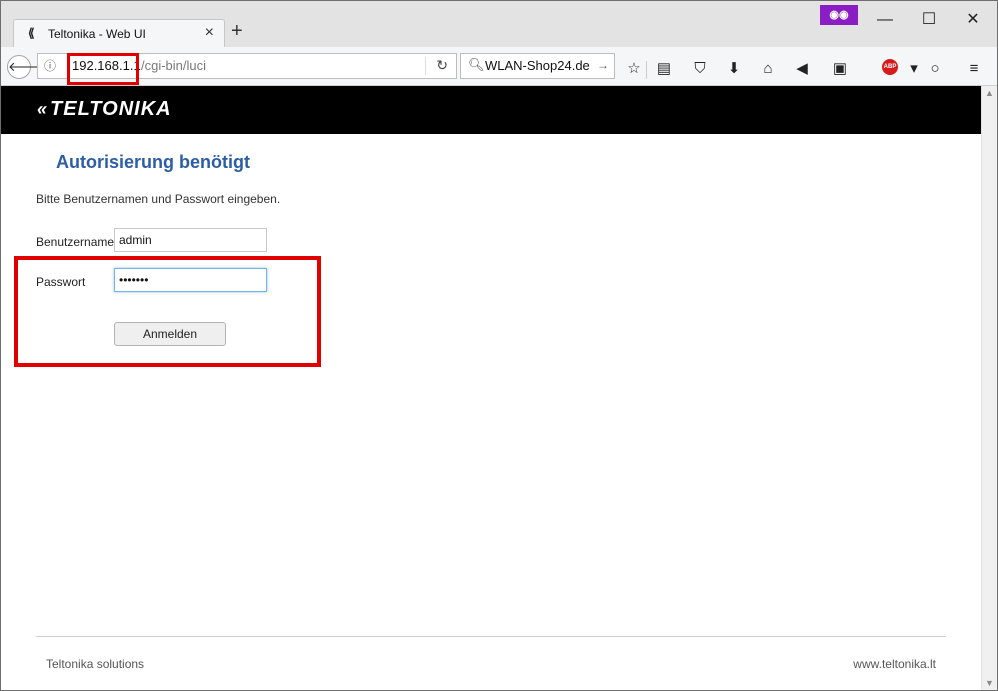 The image size is (998, 691). I want to click on url-path: /cgi-bin/luci, so click(174, 65).